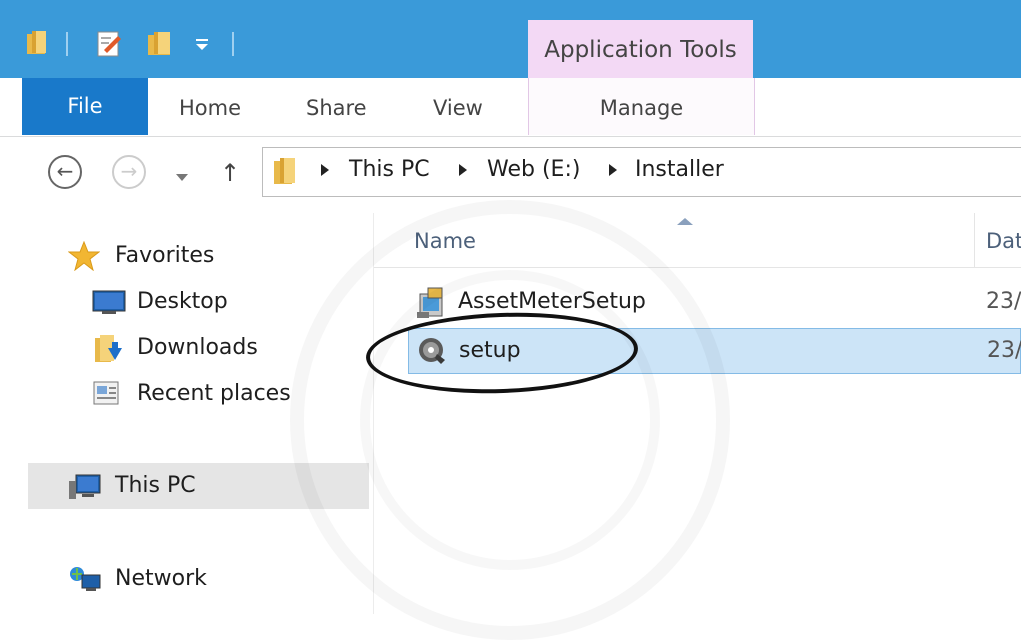 This screenshot has width=1021, height=640. What do you see at coordinates (685, 221) in the screenshot?
I see `sort-ascending-icon` at bounding box center [685, 221].